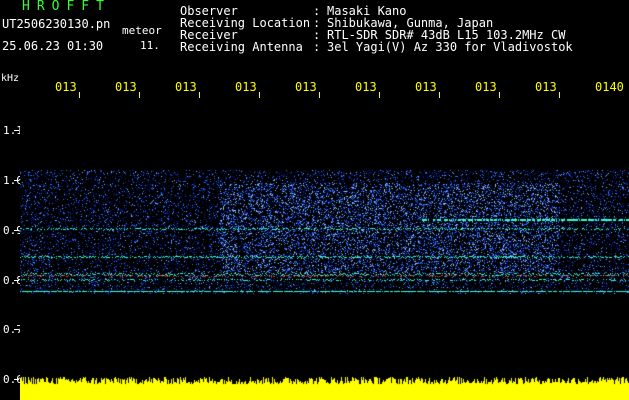  Describe the element at coordinates (486, 87) in the screenshot. I see `x-tick-8: 013` at that location.